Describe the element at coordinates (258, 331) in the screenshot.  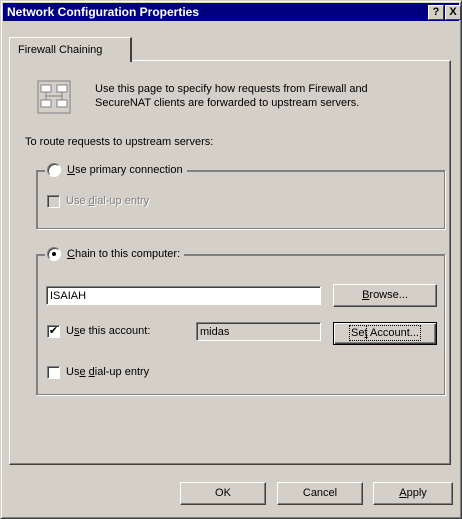
I see `account-name-field: midas` at that location.